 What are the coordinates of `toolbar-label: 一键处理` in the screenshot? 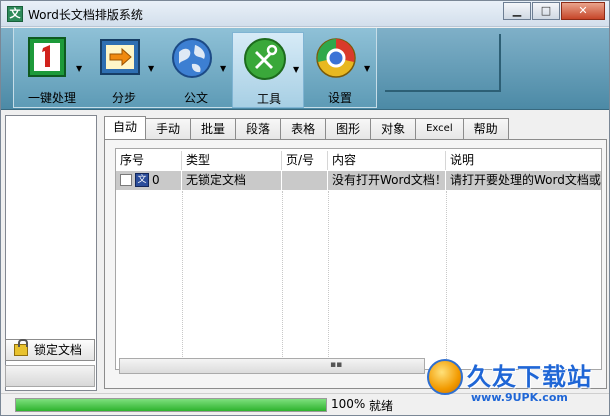 It's located at (51, 98).